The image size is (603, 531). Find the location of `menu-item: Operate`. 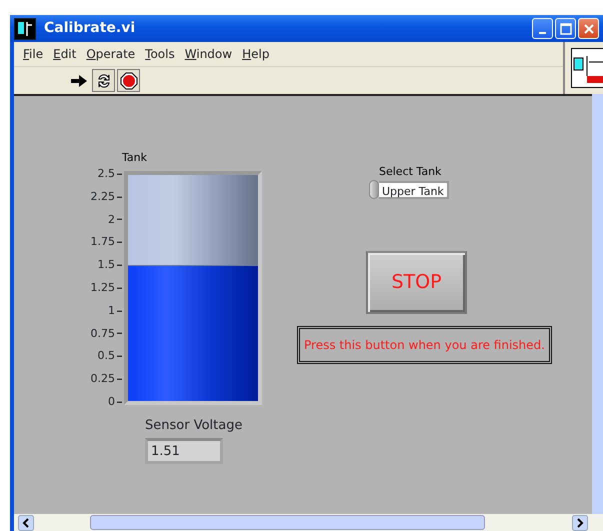

menu-item: Operate is located at coordinates (110, 54).